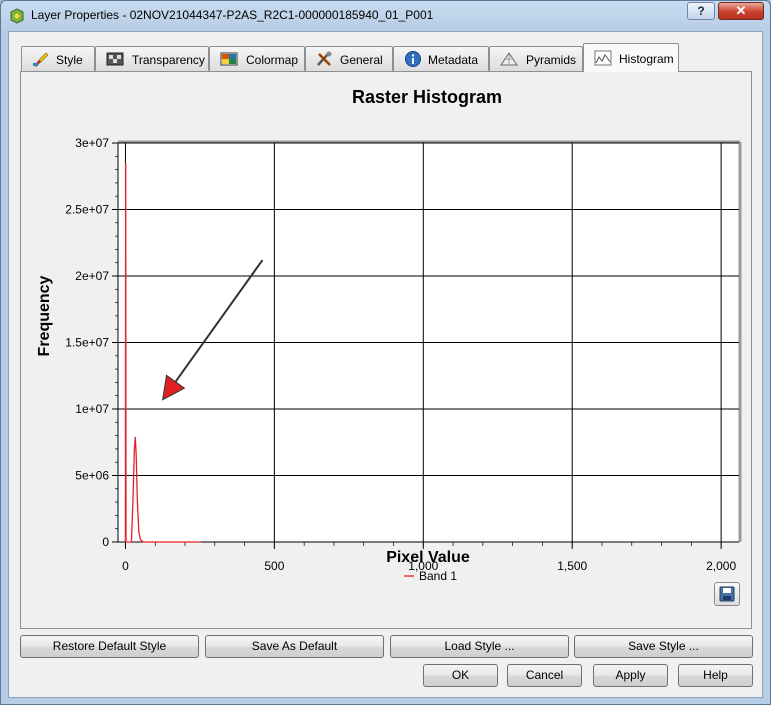 The height and width of the screenshot is (705, 771). What do you see at coordinates (87, 210) in the screenshot?
I see `y-tick-label: 2.5e+07` at bounding box center [87, 210].